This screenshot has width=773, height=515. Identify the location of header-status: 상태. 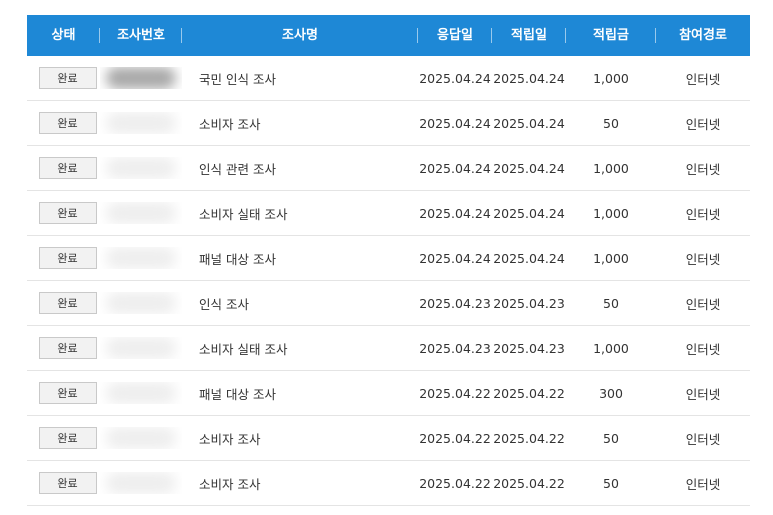
(63, 35).